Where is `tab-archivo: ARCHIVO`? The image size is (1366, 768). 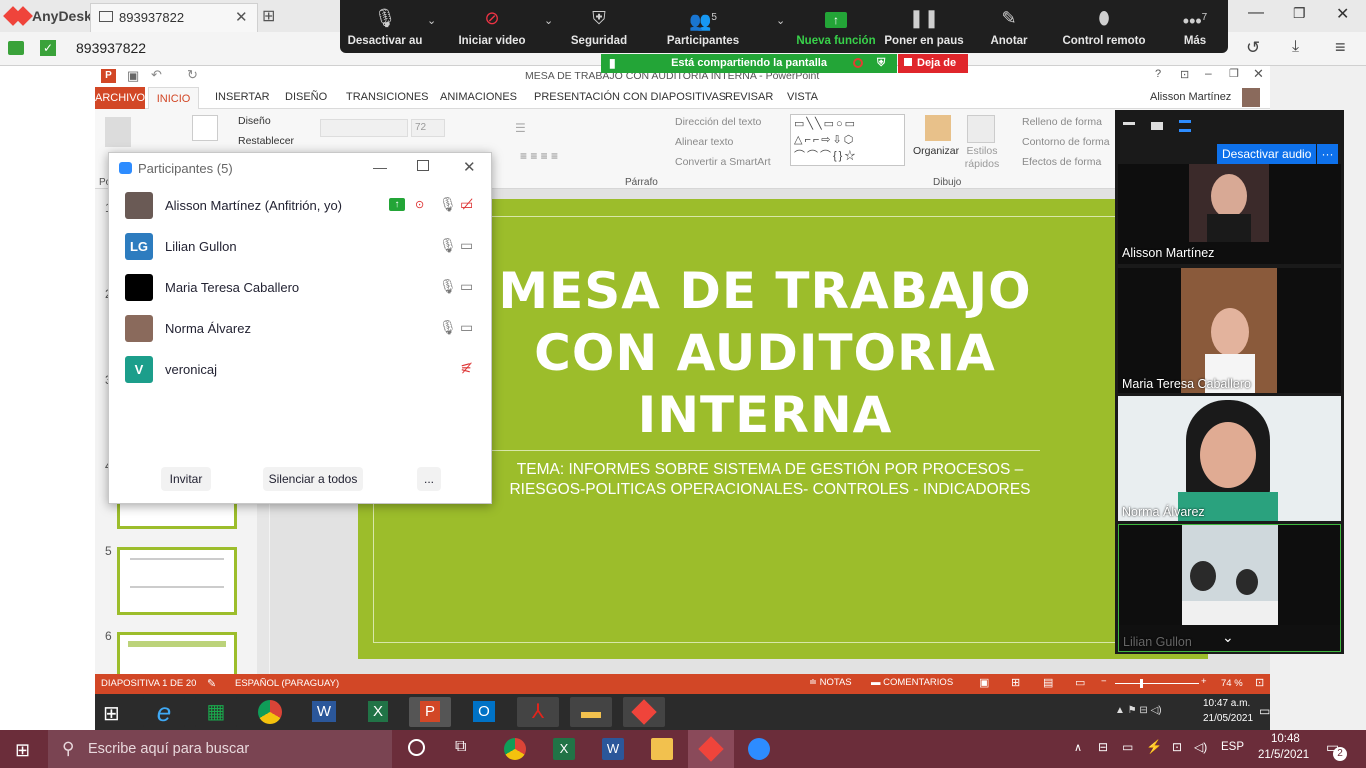
tab-archivo: ARCHIVO is located at coordinates (120, 98).